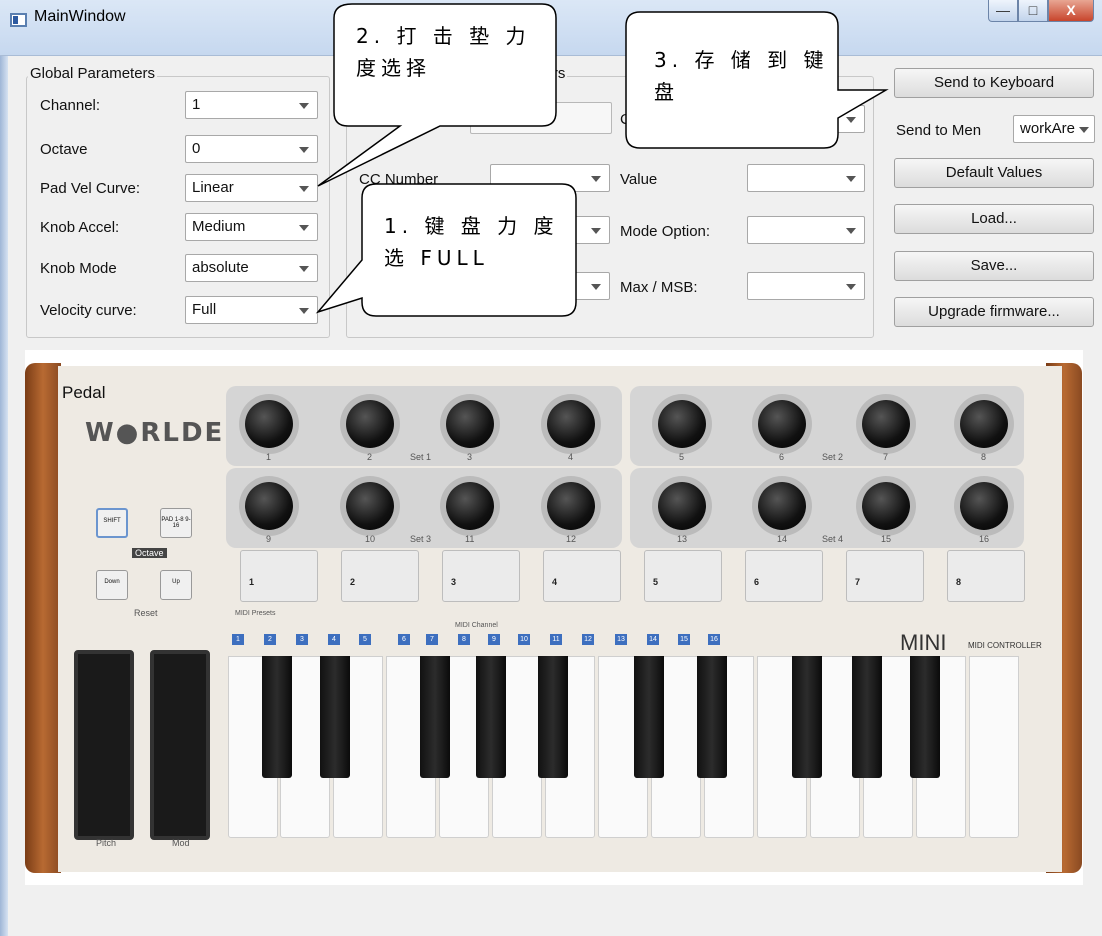 The width and height of the screenshot is (1102, 936). I want to click on midi-channel-indicator: 11, so click(556, 639).